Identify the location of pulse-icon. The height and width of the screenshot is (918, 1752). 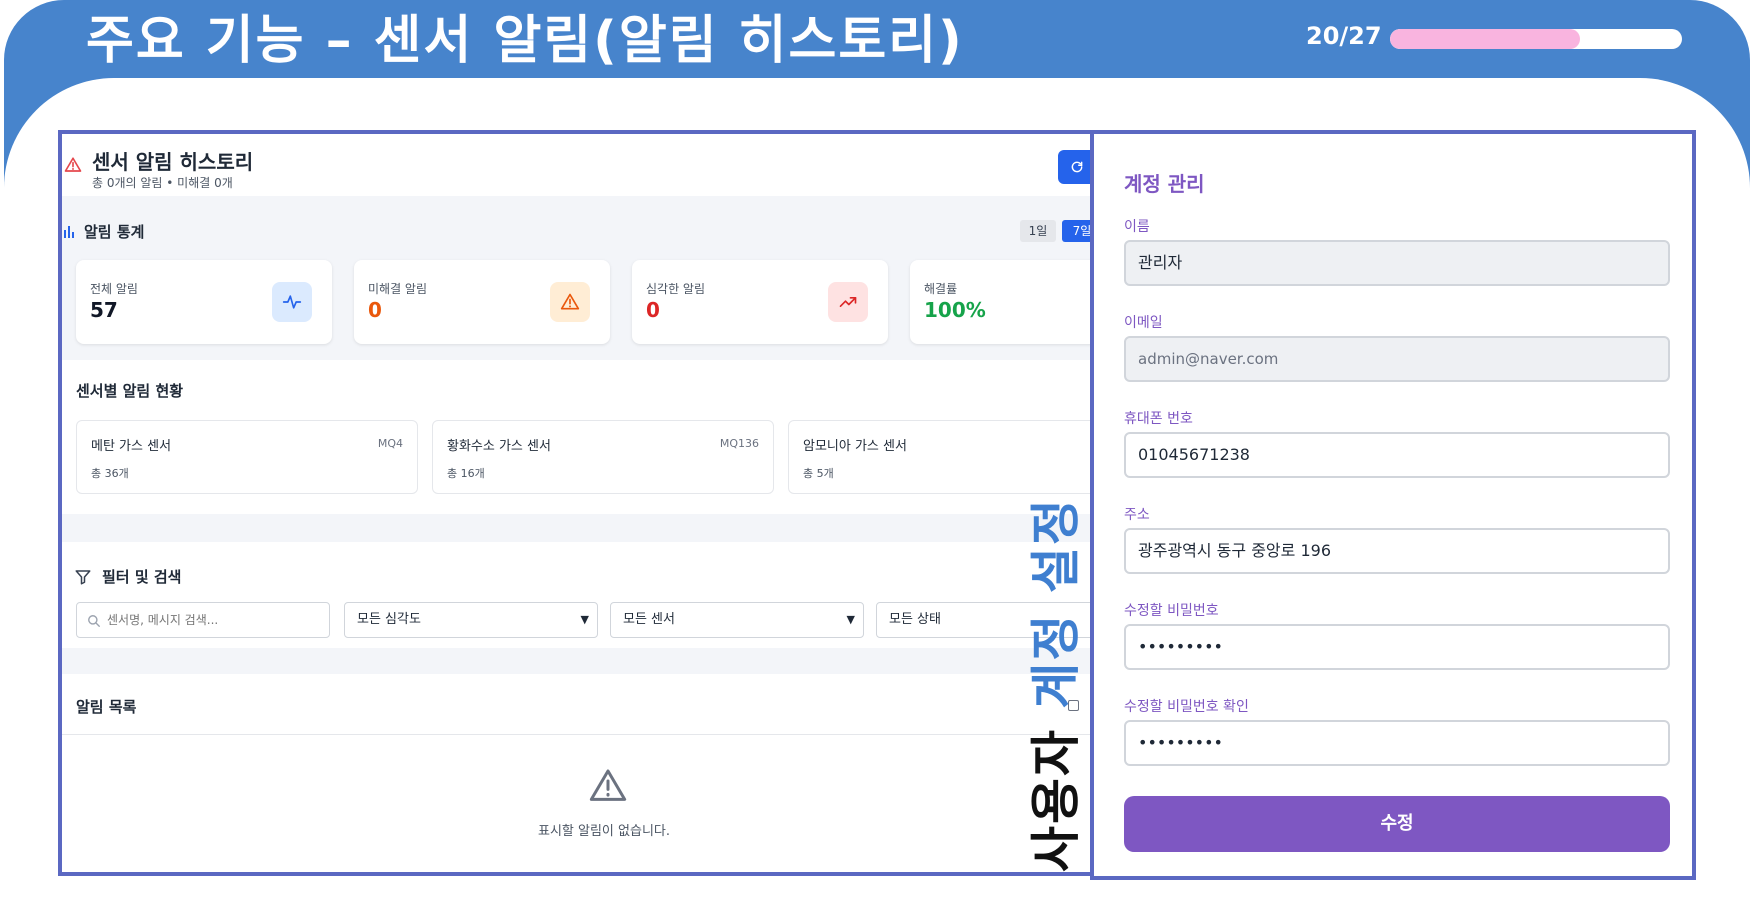
(292, 302).